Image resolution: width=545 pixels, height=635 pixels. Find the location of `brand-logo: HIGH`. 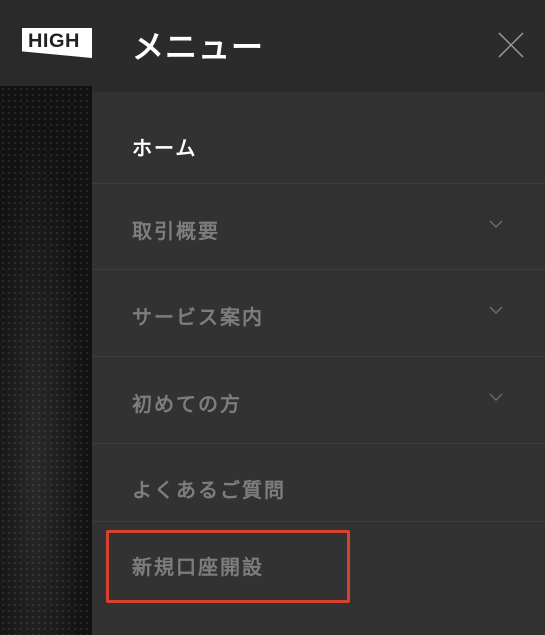

brand-logo: HIGH is located at coordinates (57, 43).